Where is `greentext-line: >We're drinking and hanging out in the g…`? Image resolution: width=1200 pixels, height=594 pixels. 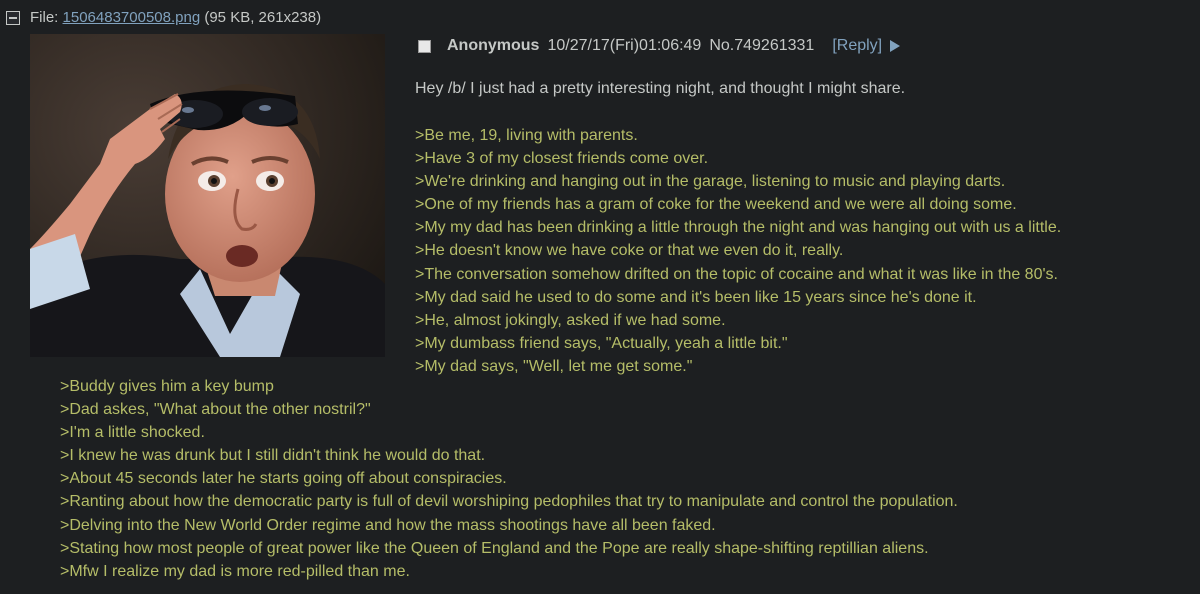
greentext-line: >We're drinking and hanging out in the g… is located at coordinates (710, 182).